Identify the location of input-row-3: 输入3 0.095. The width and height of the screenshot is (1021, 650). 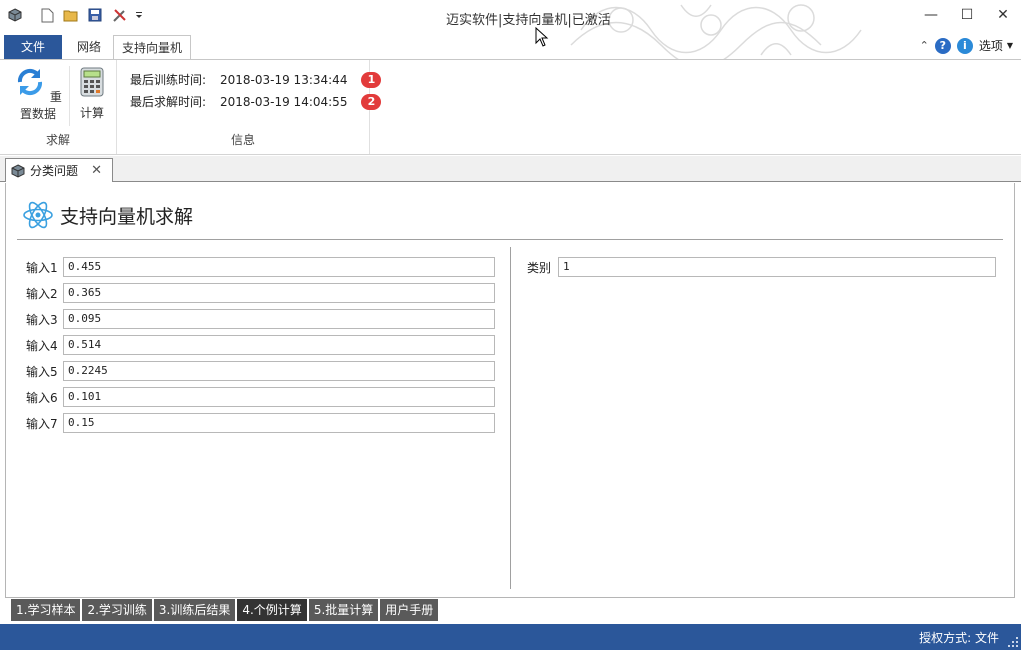
(260, 319).